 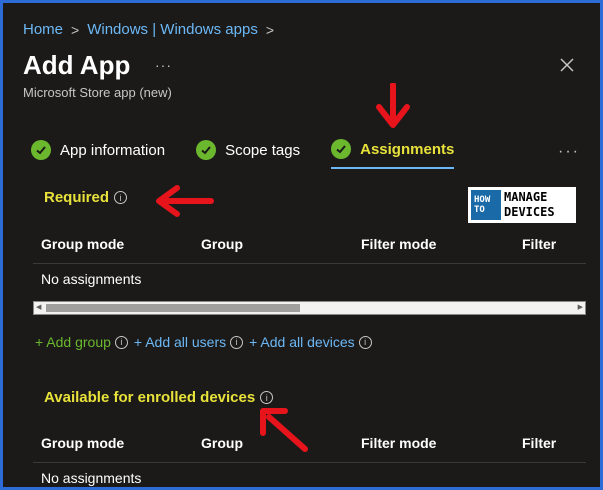 I want to click on tabs-more-button: ···, so click(x=569, y=152).